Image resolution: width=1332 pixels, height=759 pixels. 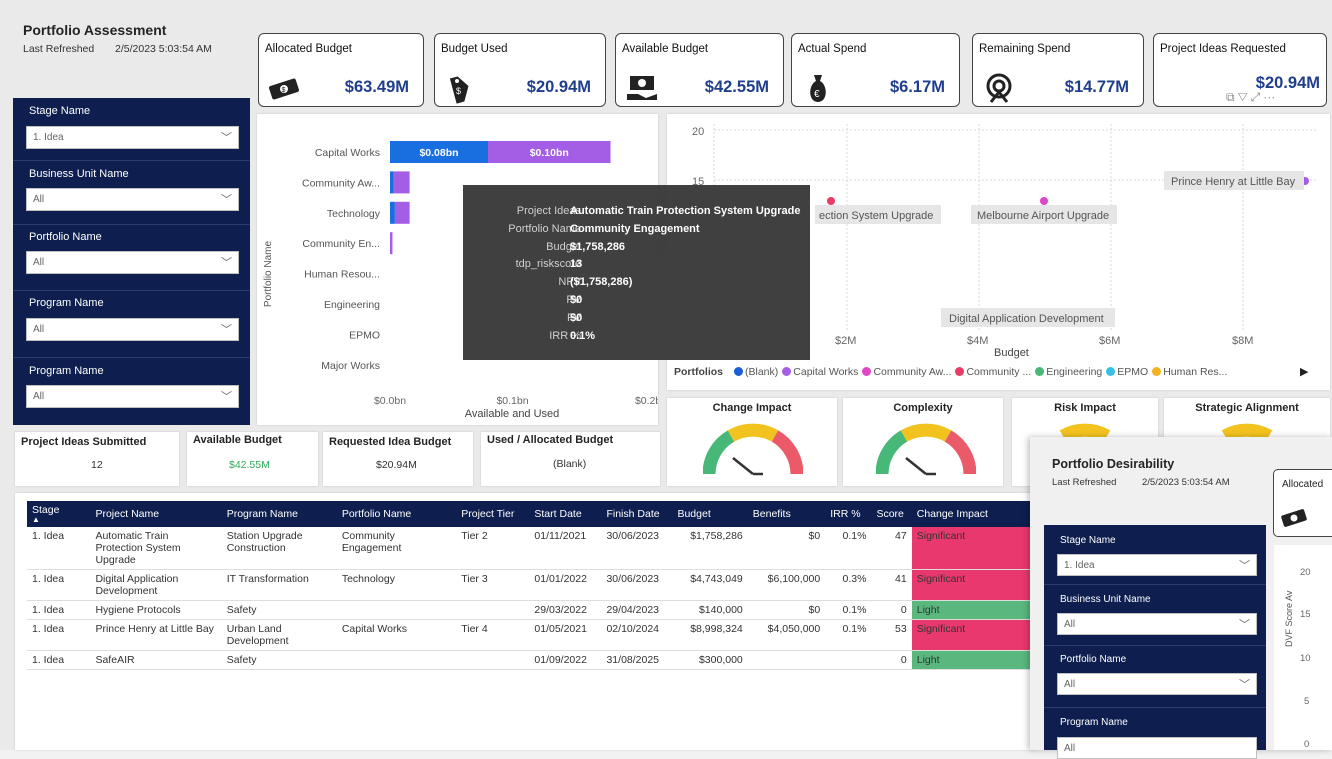 I want to click on table-cell: Community Engagement, so click(x=396, y=548).